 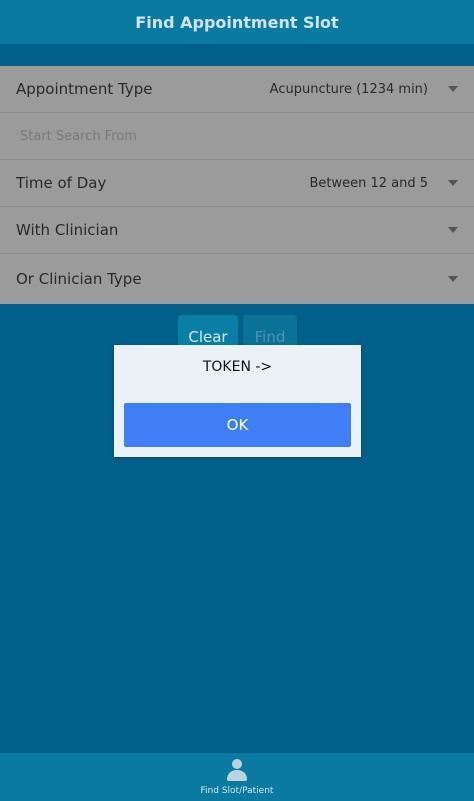 What do you see at coordinates (237, 771) in the screenshot?
I see `person-icon` at bounding box center [237, 771].